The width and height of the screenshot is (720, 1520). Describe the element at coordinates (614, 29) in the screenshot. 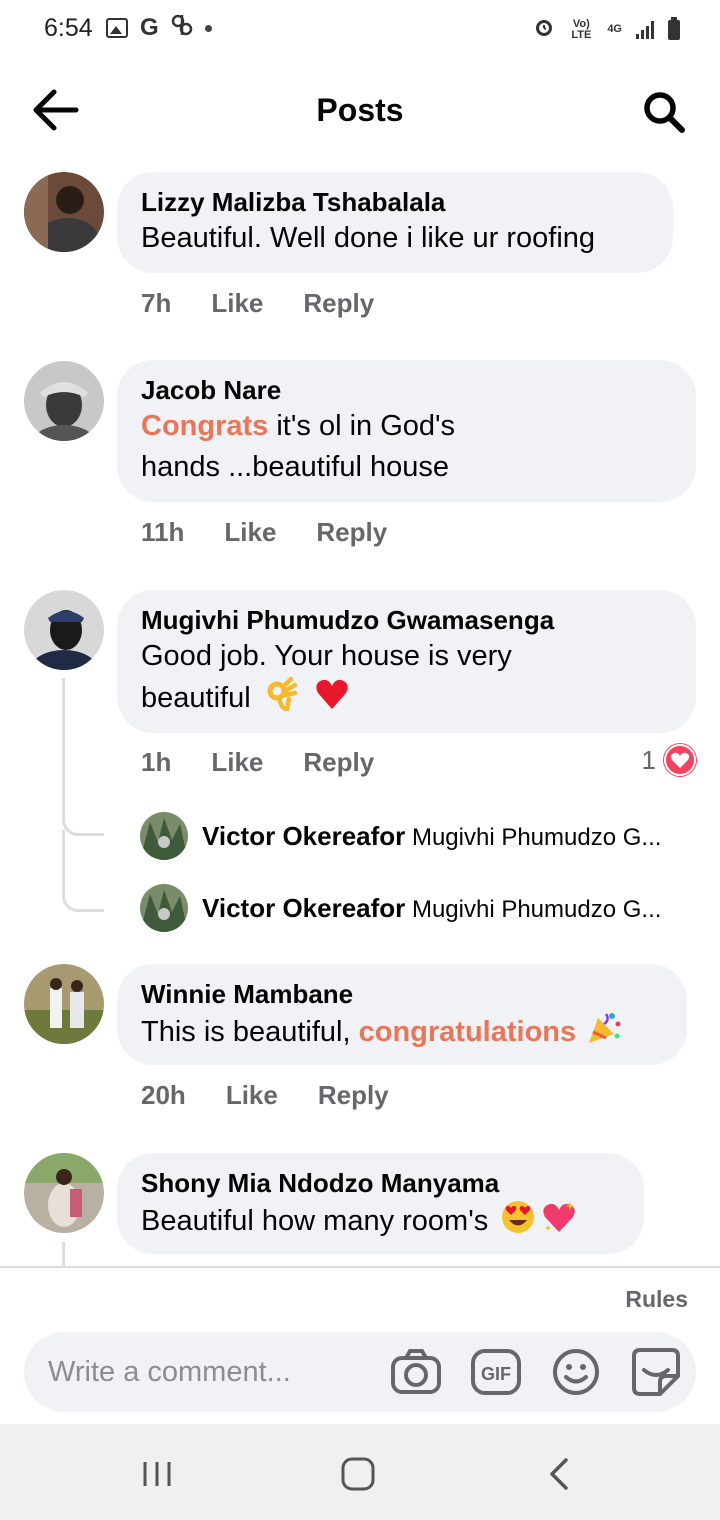

I see `network-type-indicator: 4G` at that location.